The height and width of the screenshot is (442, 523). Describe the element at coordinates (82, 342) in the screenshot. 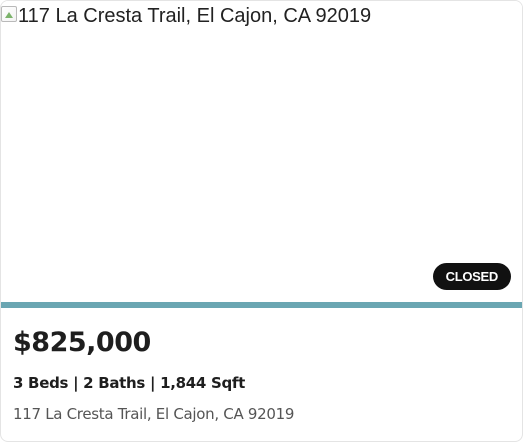

I see `listing-price: $825,000` at that location.